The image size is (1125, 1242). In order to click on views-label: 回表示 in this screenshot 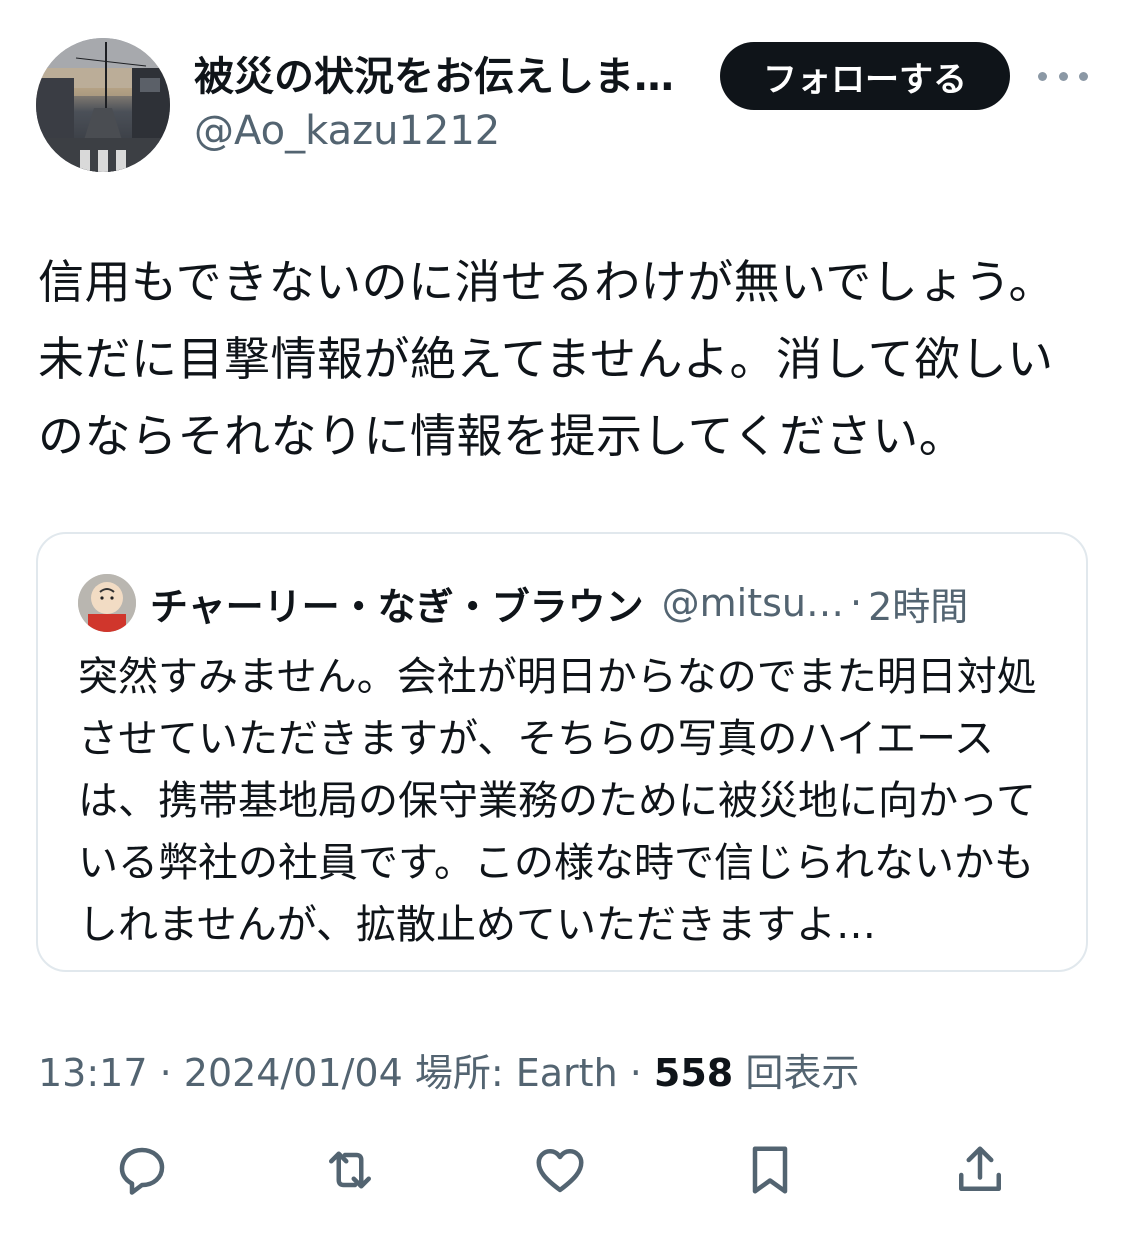, I will do `click(796, 1073)`.